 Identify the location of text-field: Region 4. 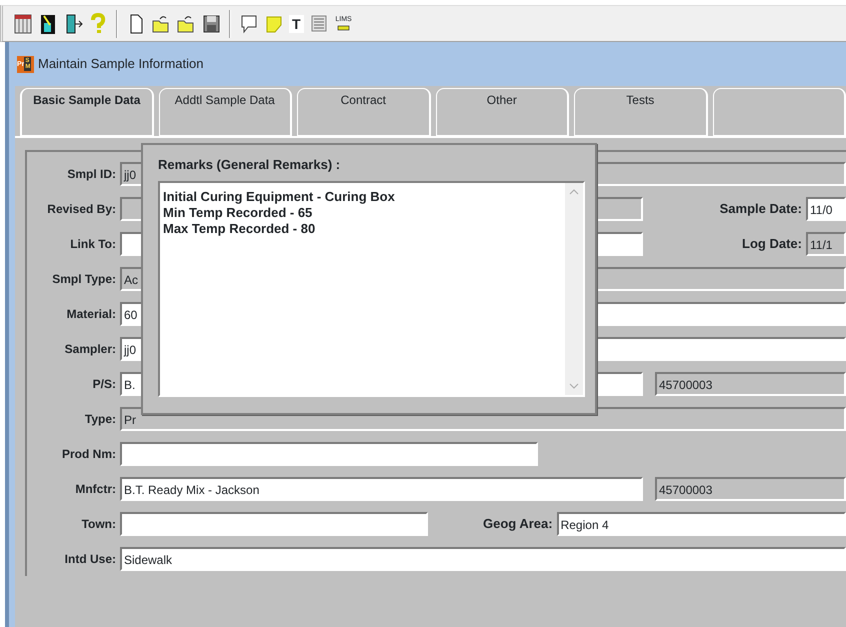
(701, 524).